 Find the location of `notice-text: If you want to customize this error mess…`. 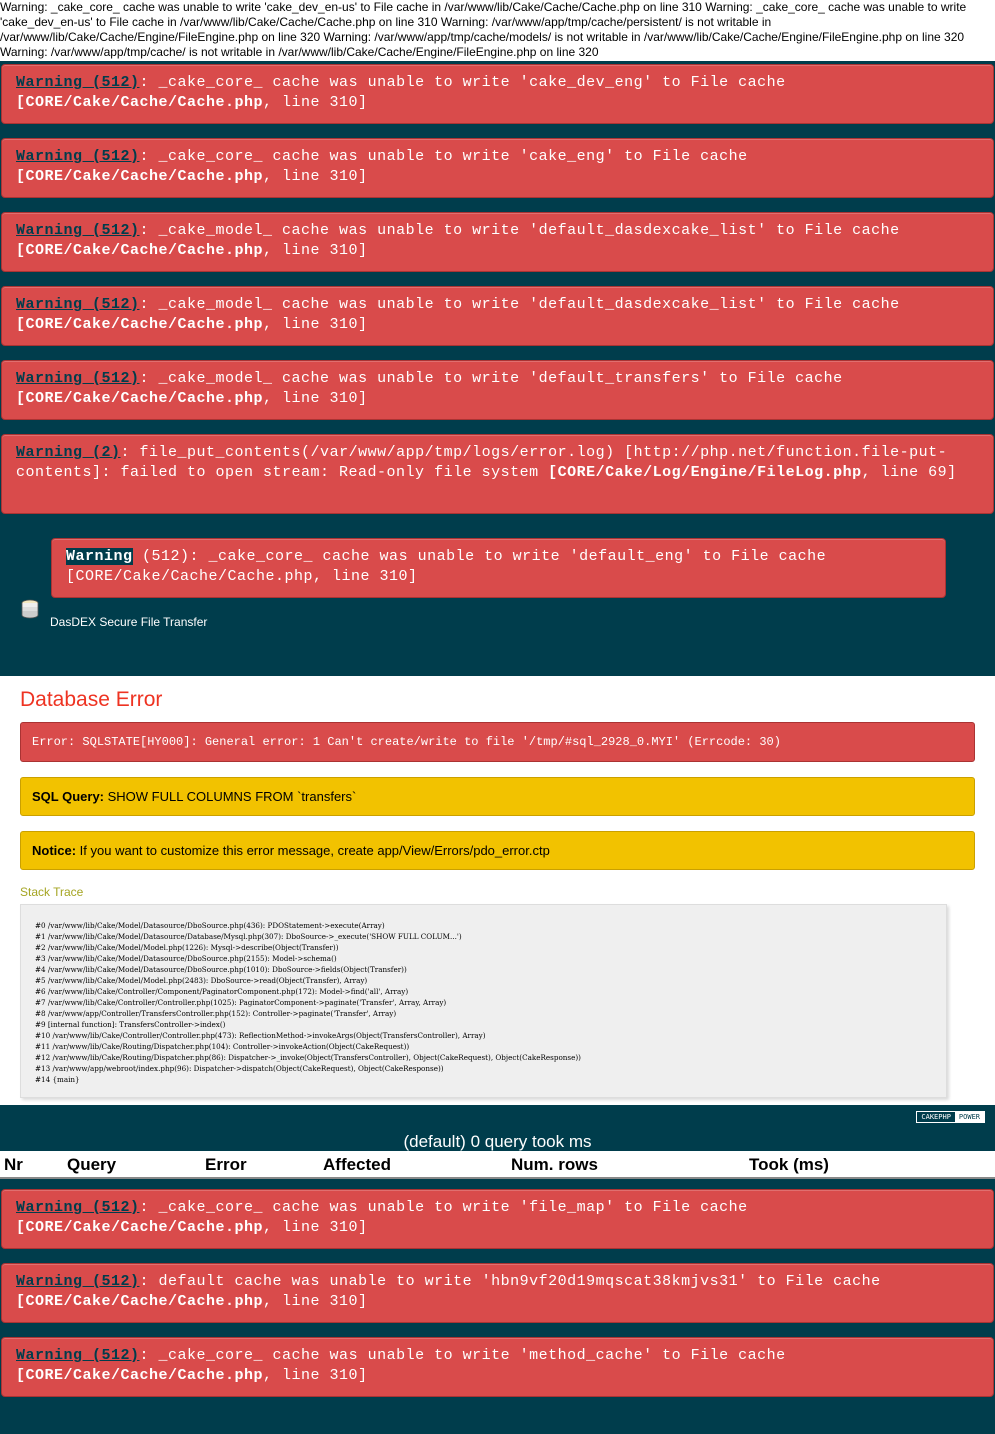

notice-text: If you want to customize this error mess… is located at coordinates (314, 850).